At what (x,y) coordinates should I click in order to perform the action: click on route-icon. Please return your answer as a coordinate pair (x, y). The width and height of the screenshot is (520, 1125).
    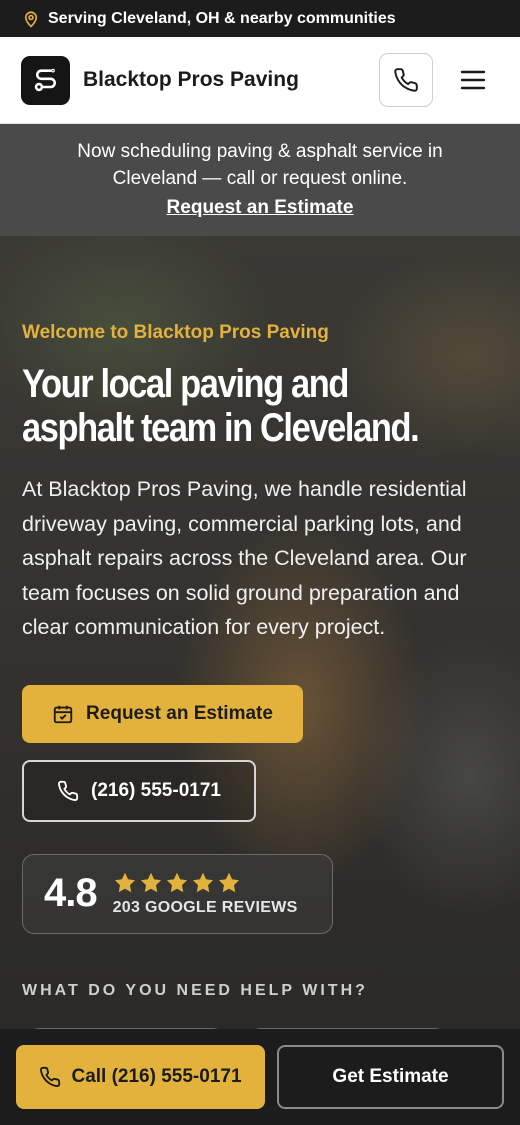
    Looking at the image, I should click on (45, 80).